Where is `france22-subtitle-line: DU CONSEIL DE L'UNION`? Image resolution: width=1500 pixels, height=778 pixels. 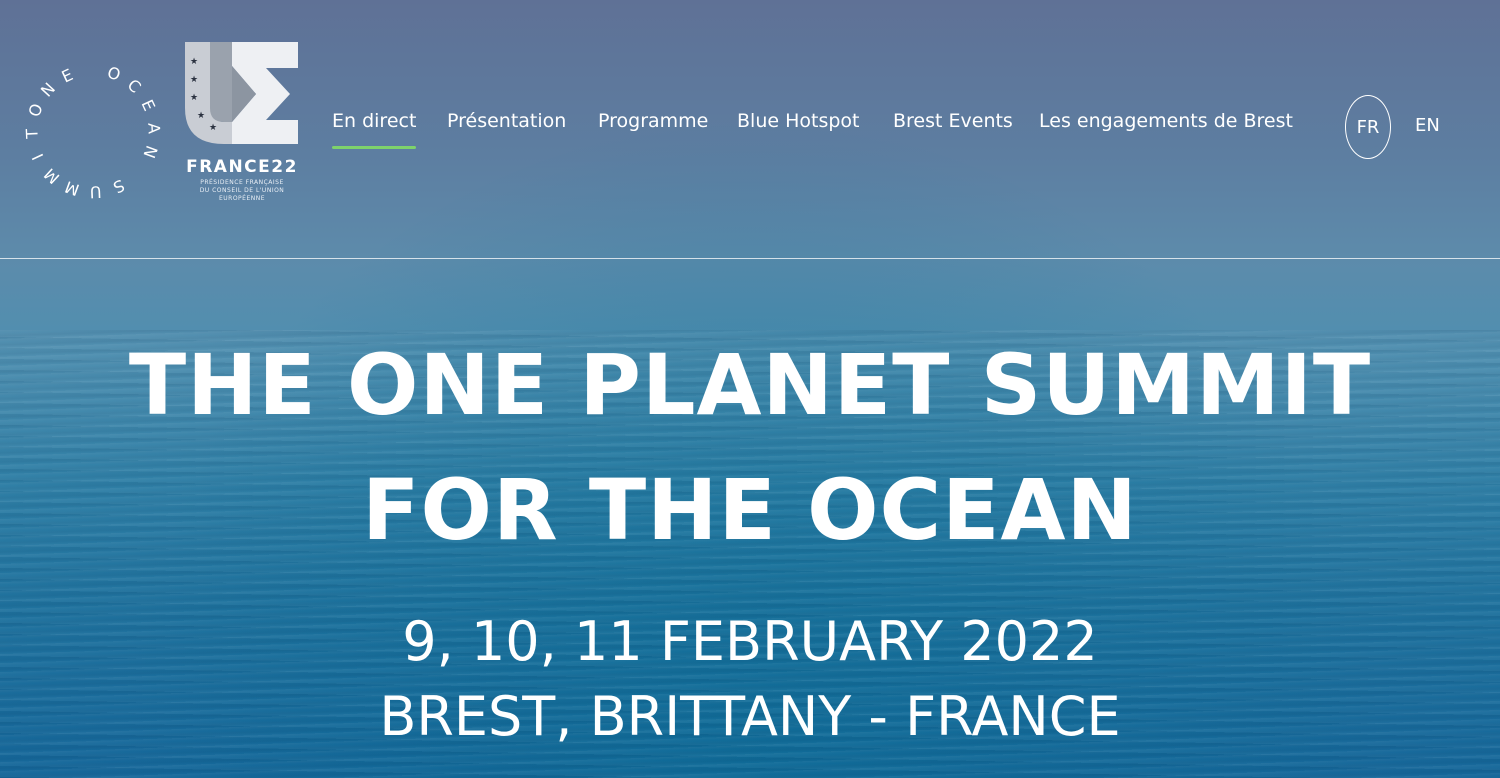 france22-subtitle-line: DU CONSEIL DE L'UNION is located at coordinates (242, 190).